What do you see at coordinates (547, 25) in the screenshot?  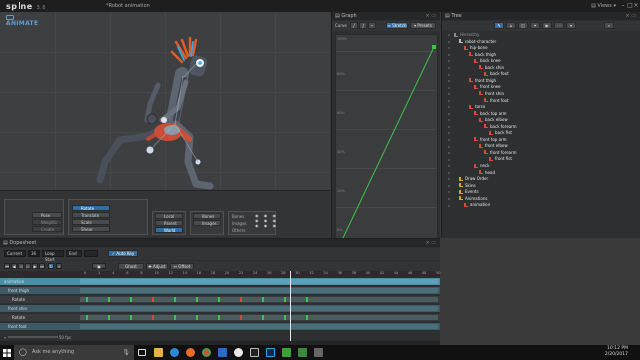 I see `tree-filter-anim-button: ▶` at bounding box center [547, 25].